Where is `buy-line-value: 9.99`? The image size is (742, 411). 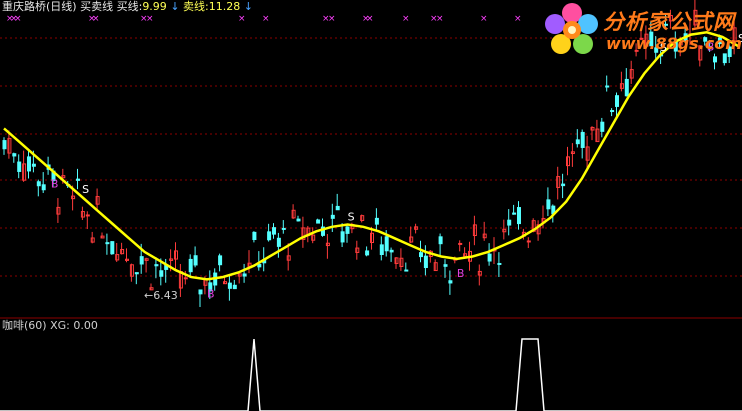 buy-line-value: 9.99 is located at coordinates (154, 6).